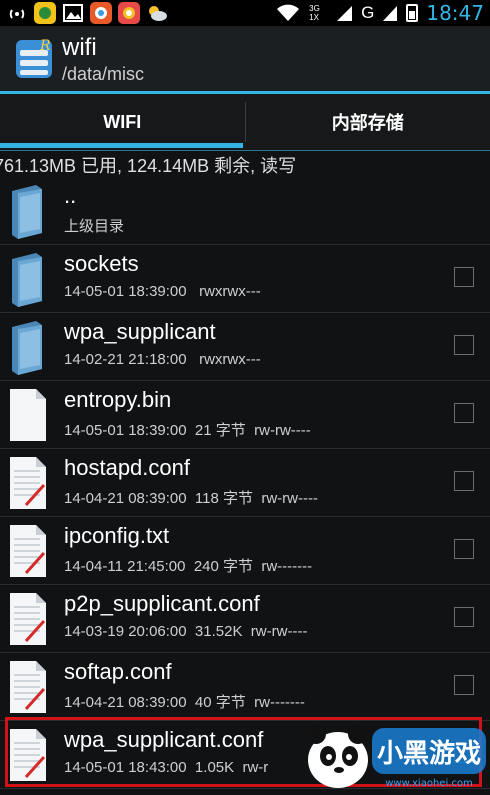  What do you see at coordinates (87, 13) in the screenshot?
I see `notification-icons` at bounding box center [87, 13].